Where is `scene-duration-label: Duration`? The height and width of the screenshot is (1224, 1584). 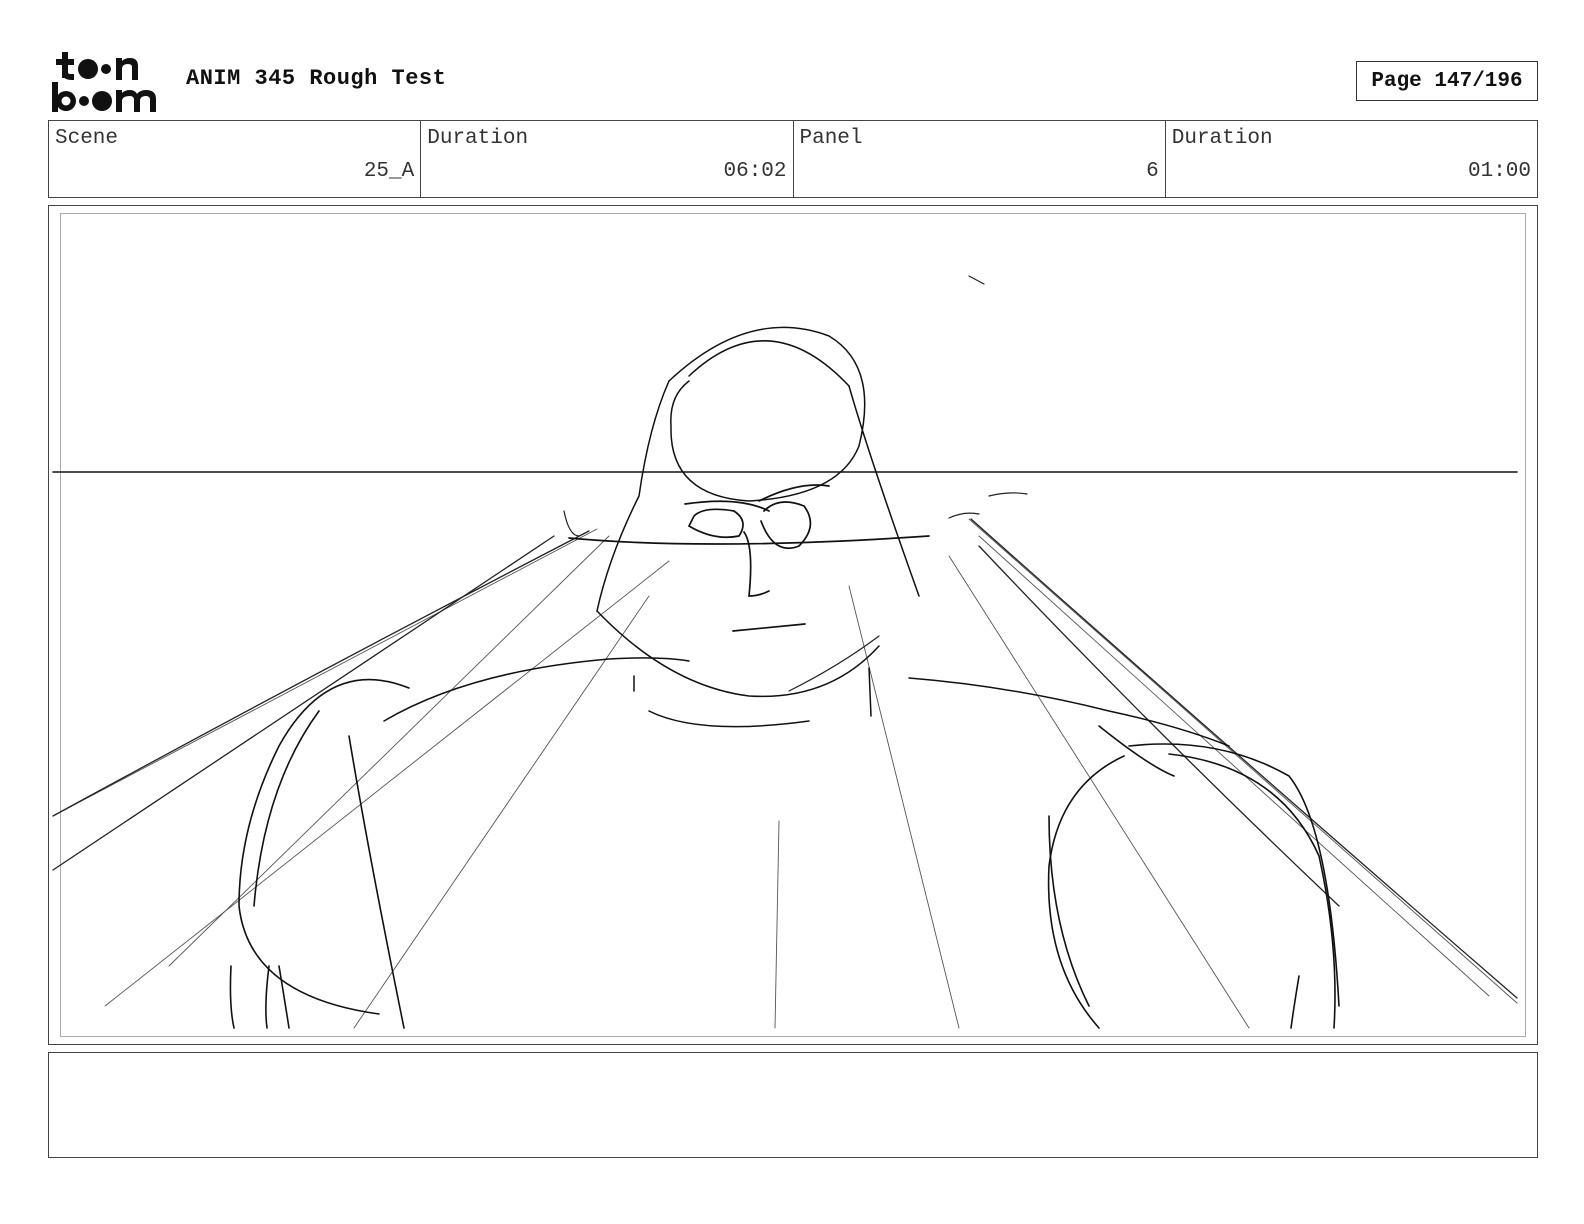 scene-duration-label: Duration is located at coordinates (478, 138).